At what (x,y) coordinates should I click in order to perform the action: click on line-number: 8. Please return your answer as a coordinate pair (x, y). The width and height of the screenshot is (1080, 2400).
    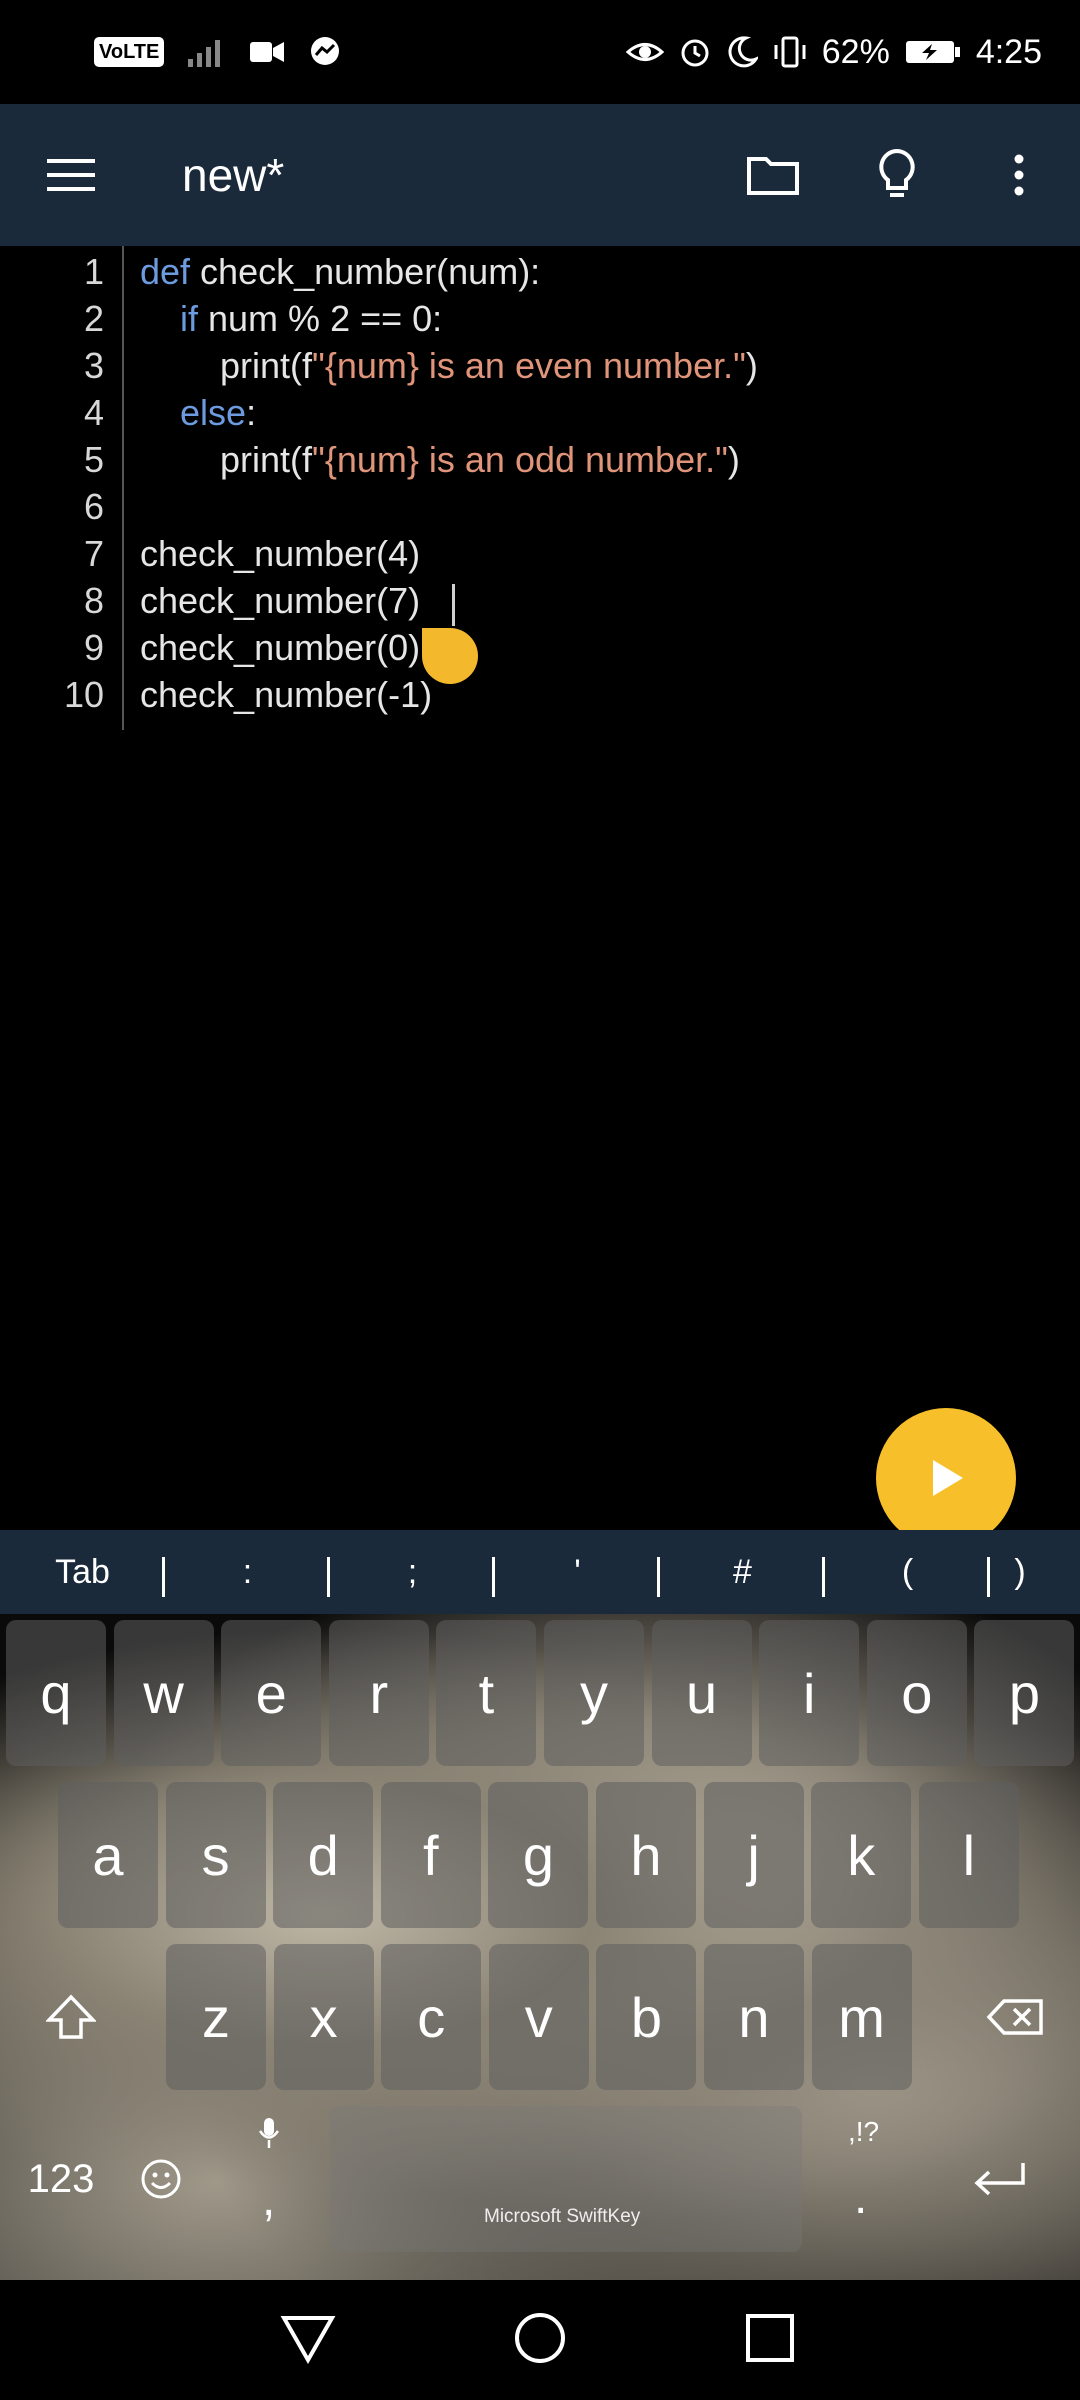
    Looking at the image, I should click on (93, 600).